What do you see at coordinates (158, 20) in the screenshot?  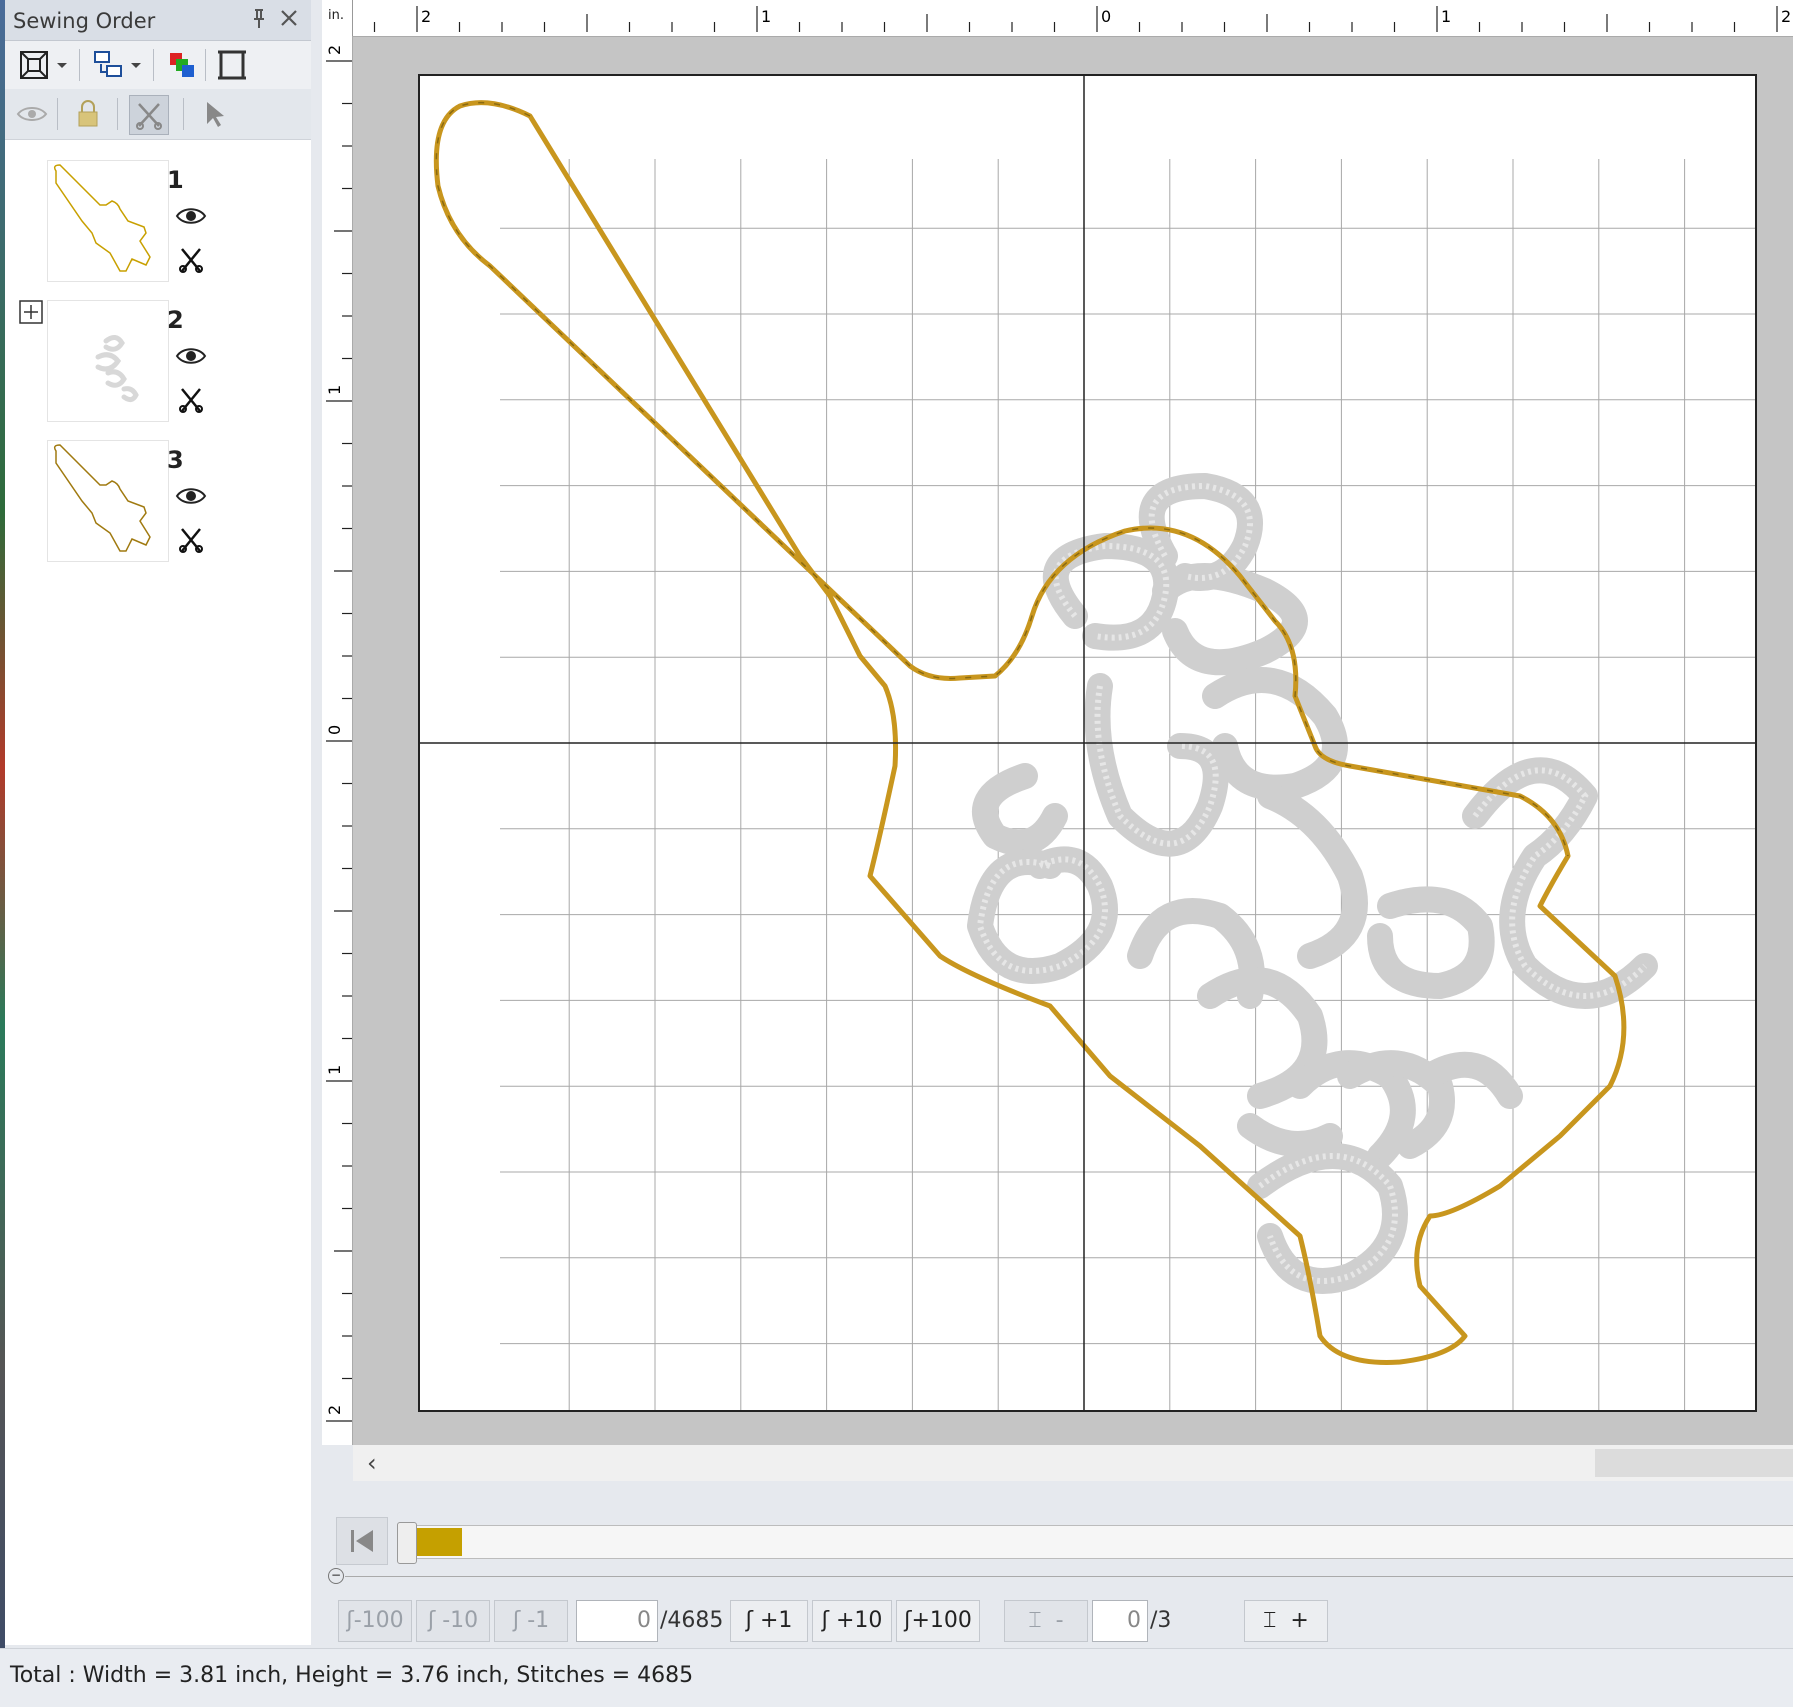 I see `panel-header: Sewing Order` at bounding box center [158, 20].